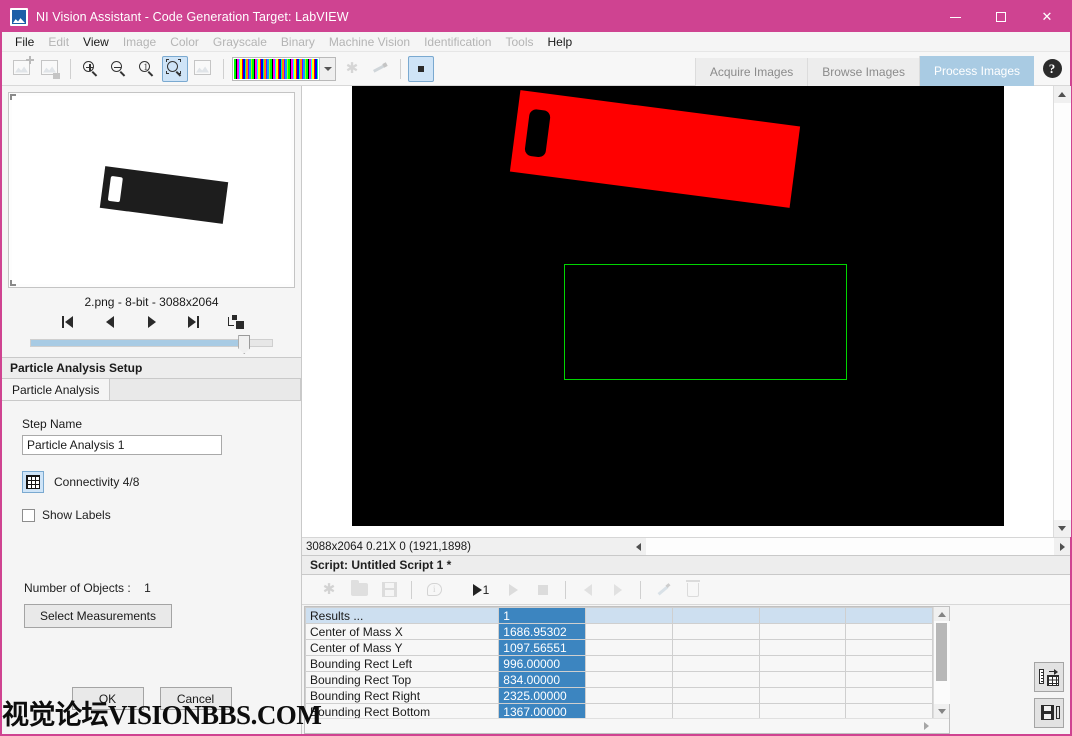 The image size is (1072, 736). What do you see at coordinates (33, 482) in the screenshot?
I see `connectivity-grid-icon` at bounding box center [33, 482].